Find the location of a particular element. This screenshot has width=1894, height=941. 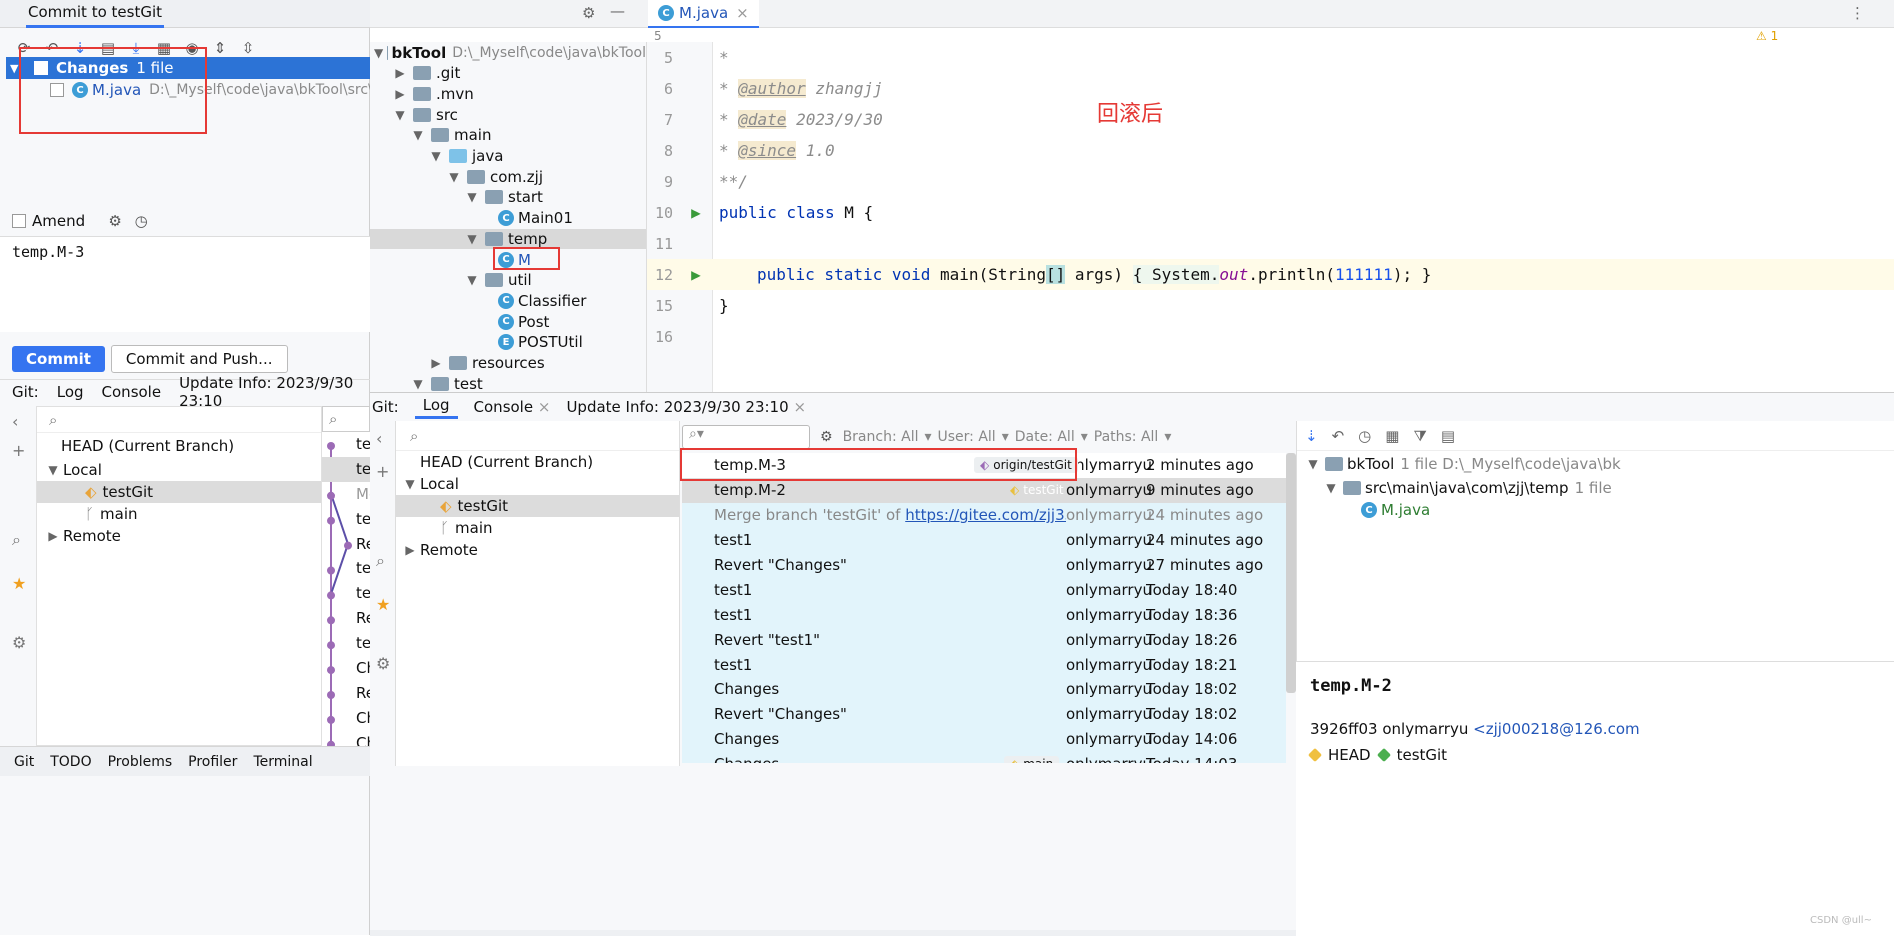

details-dir: ▼ src\main\java\com\zjj\temp 1 file is located at coordinates (1595, 488).